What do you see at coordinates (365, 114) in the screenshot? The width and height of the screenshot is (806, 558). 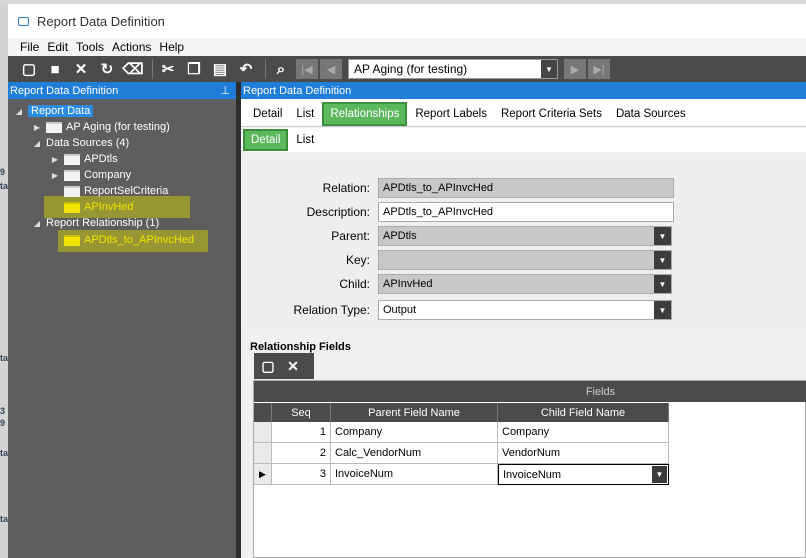 I see `tab-relationships: Relationships` at bounding box center [365, 114].